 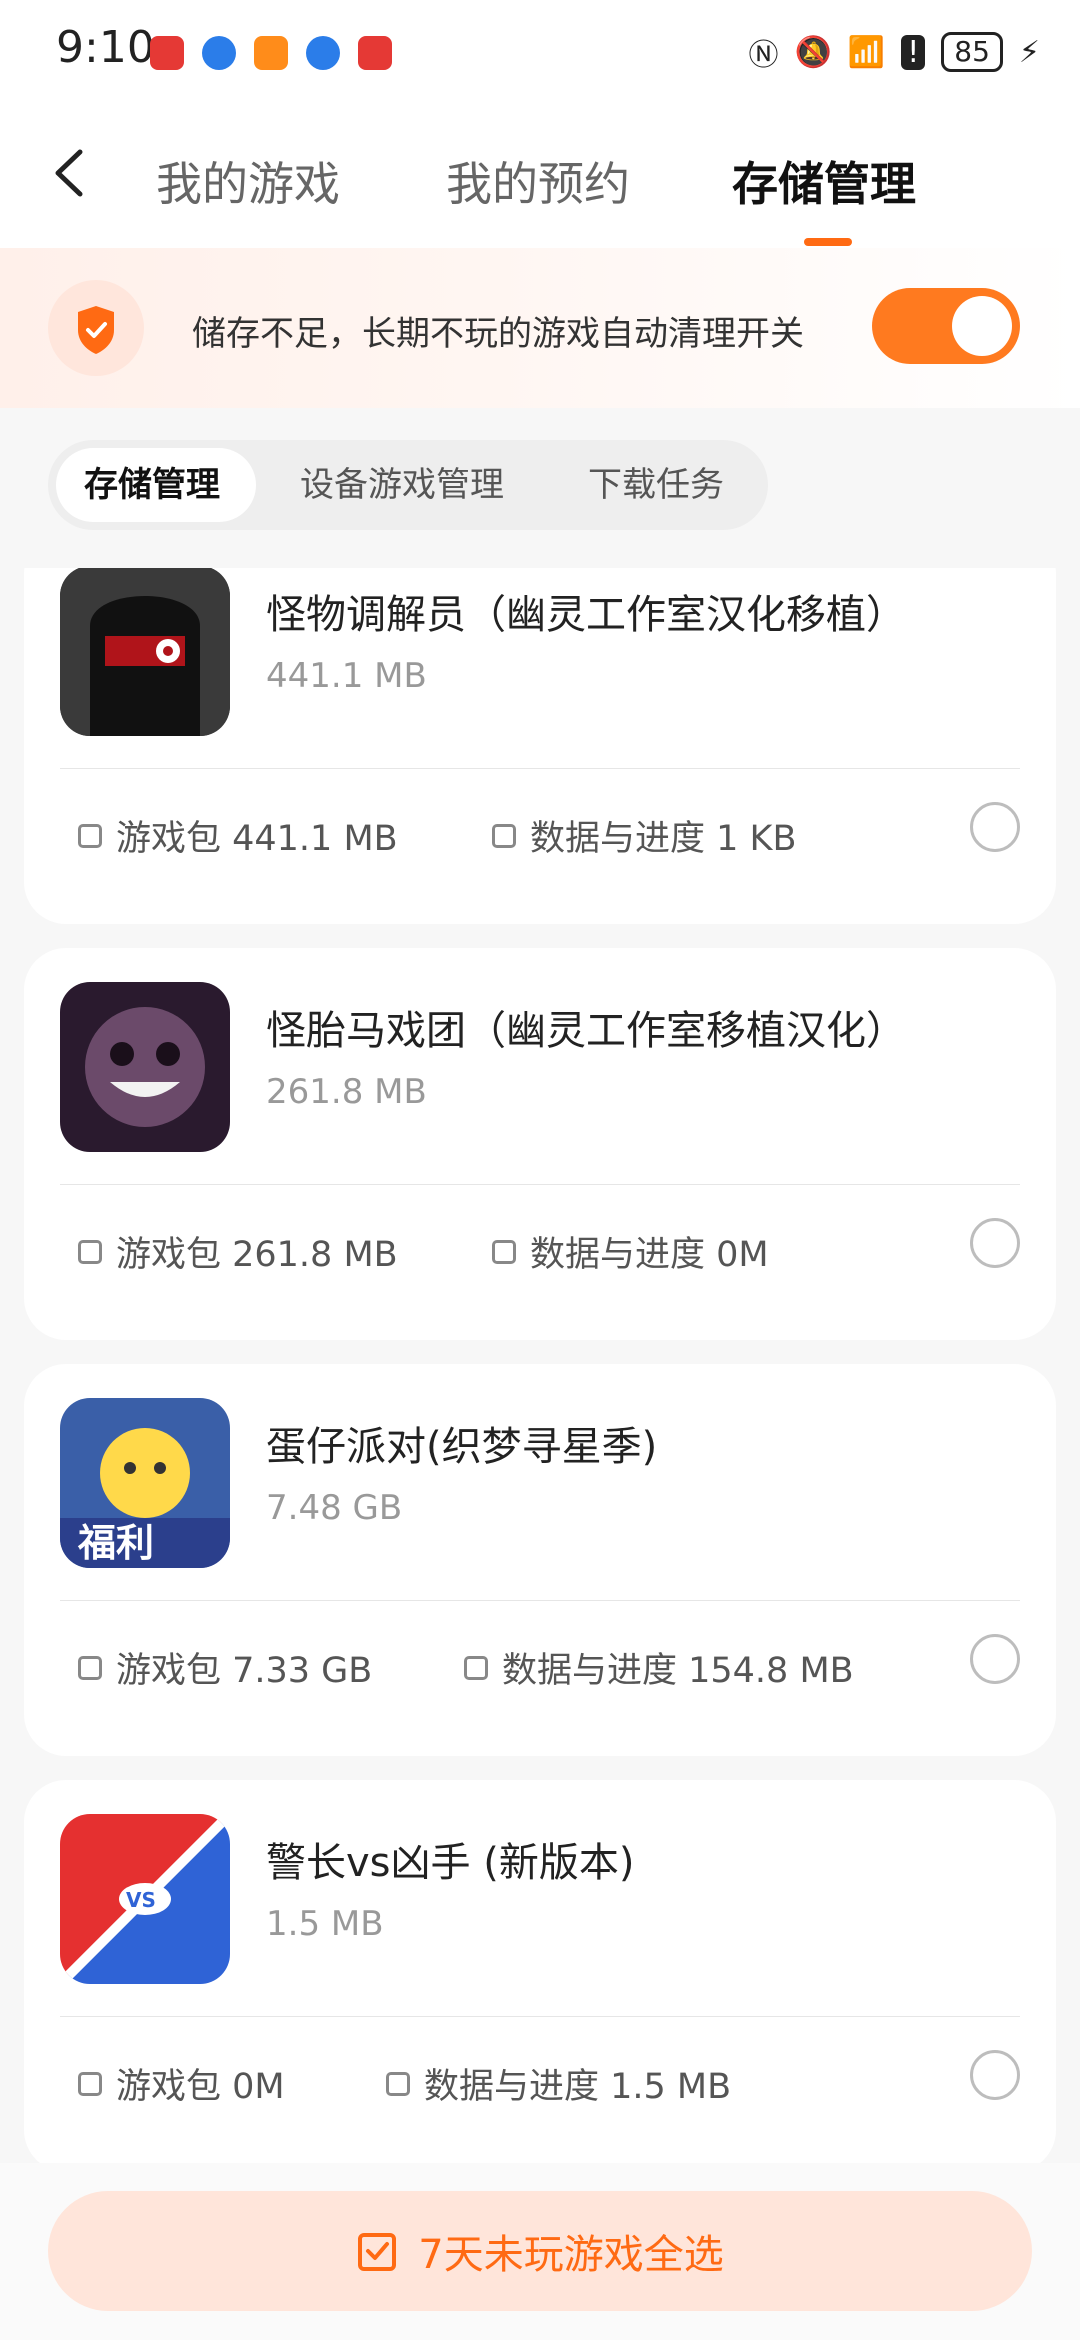 I want to click on data-option: 数据与进度 1.5 MB, so click(x=558, y=2083).